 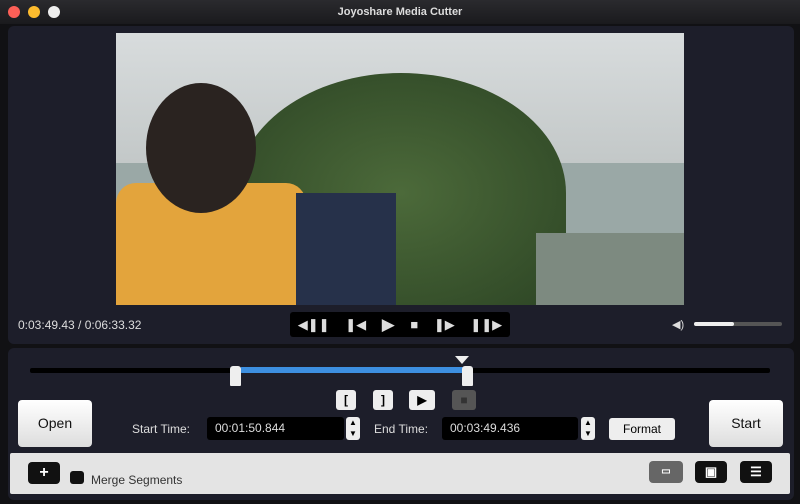 What do you see at coordinates (77, 477) in the screenshot?
I see `merge-segments-checkbox` at bounding box center [77, 477].